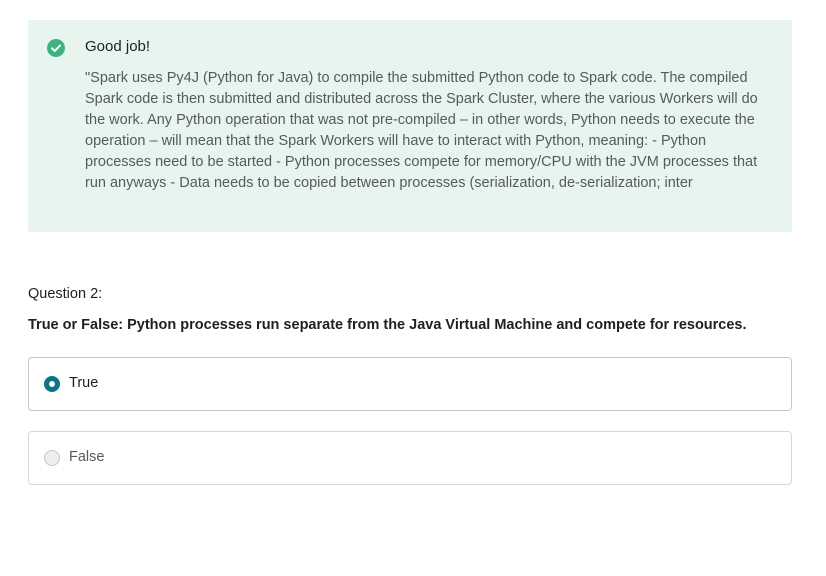 The image size is (826, 576). What do you see at coordinates (52, 458) in the screenshot?
I see `radio-unselected-icon` at bounding box center [52, 458].